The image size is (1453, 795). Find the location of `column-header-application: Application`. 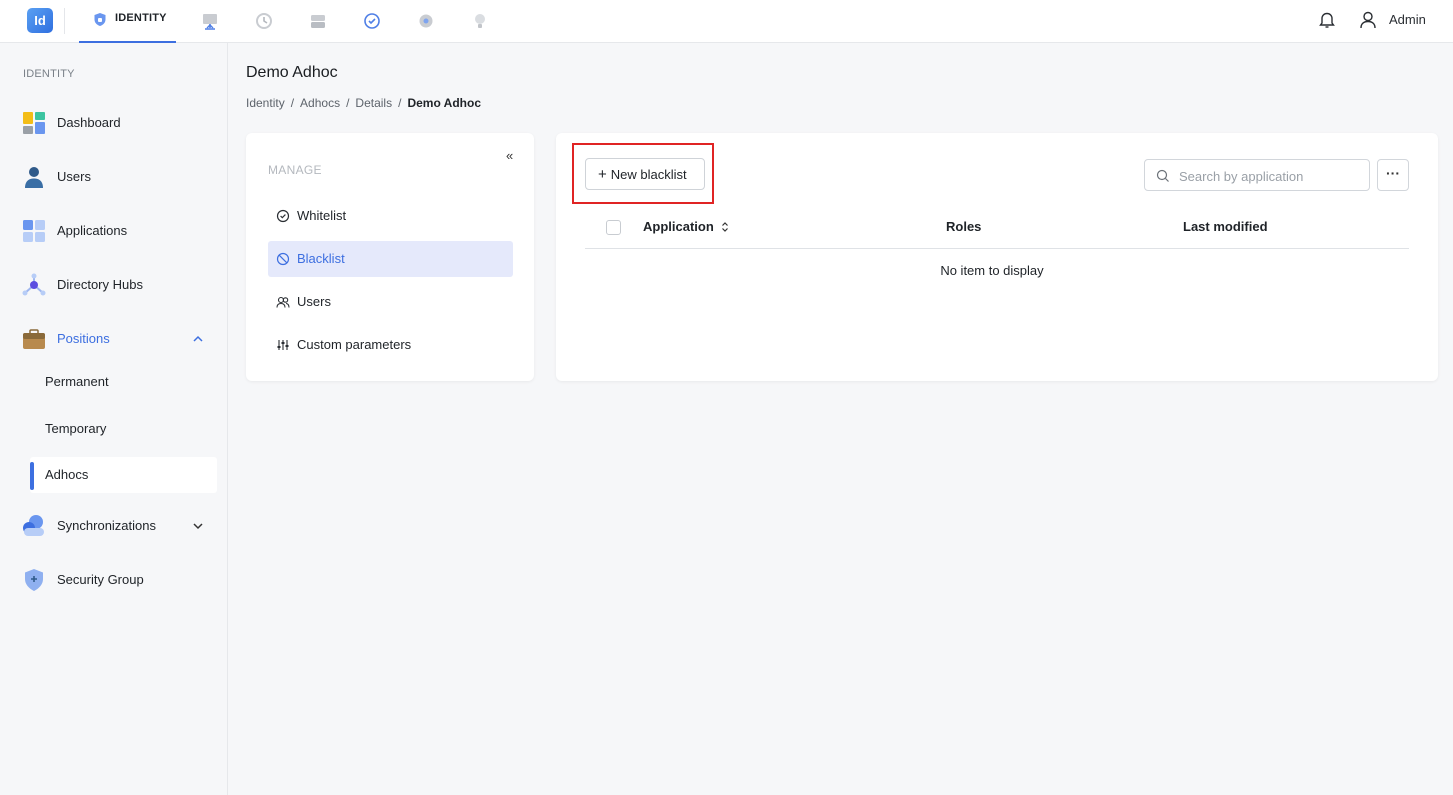

column-header-application: Application is located at coordinates (678, 226).